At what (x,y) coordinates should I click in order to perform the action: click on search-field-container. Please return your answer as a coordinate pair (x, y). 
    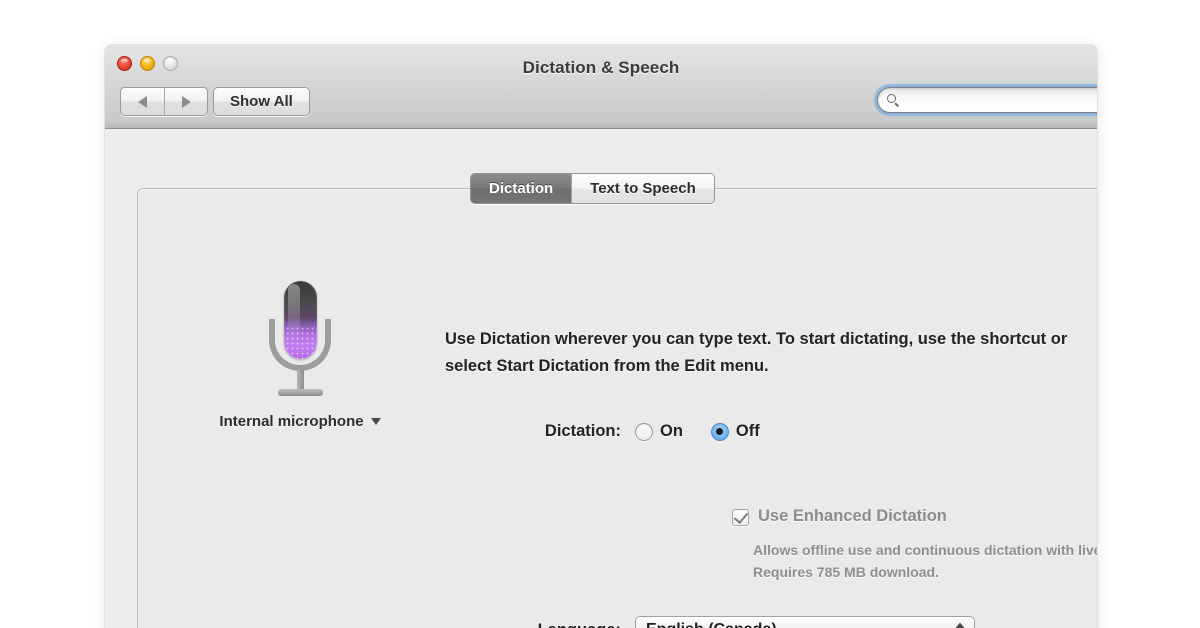
    Looking at the image, I should click on (985, 100).